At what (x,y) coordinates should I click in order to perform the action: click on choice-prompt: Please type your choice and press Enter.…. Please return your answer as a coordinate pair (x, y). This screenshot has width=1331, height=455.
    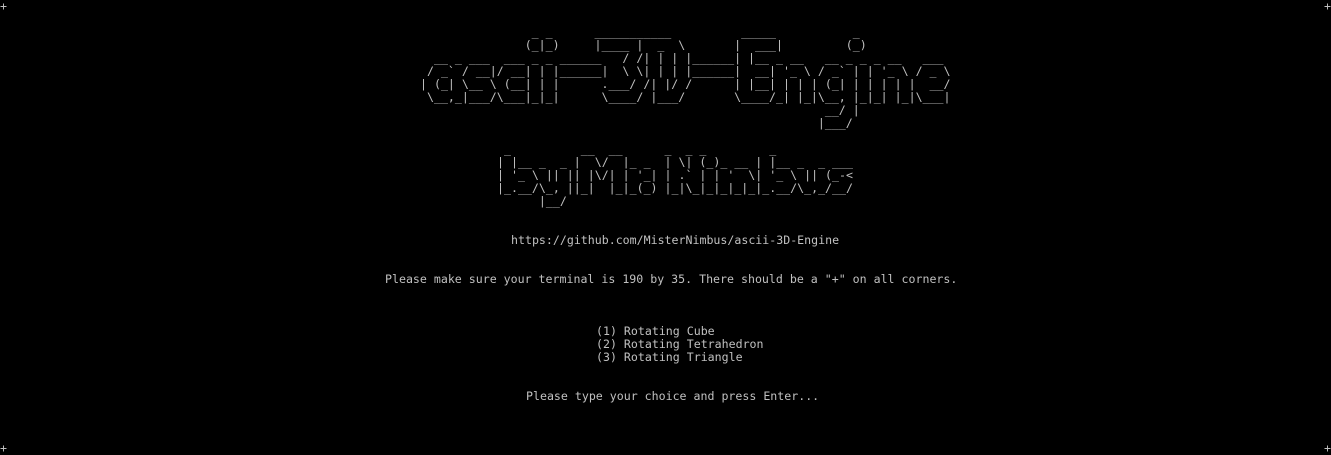
    Looking at the image, I should click on (672, 396).